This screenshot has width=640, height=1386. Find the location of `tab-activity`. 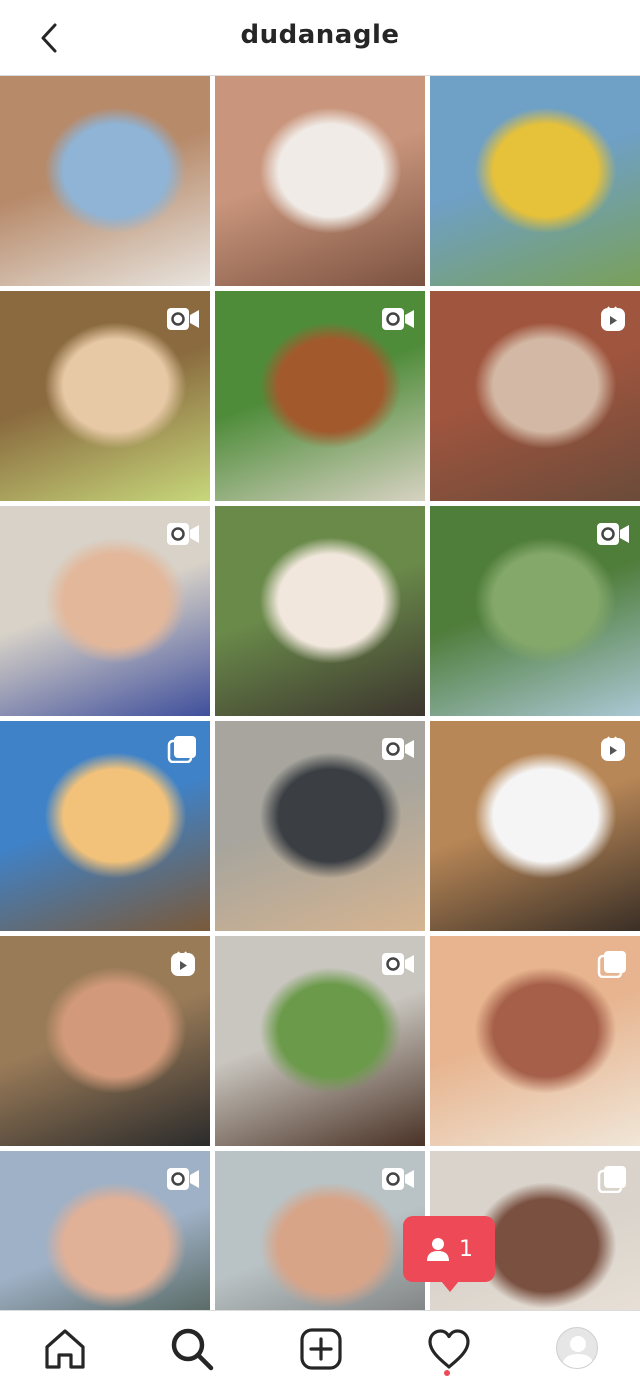

tab-activity is located at coordinates (449, 1349).